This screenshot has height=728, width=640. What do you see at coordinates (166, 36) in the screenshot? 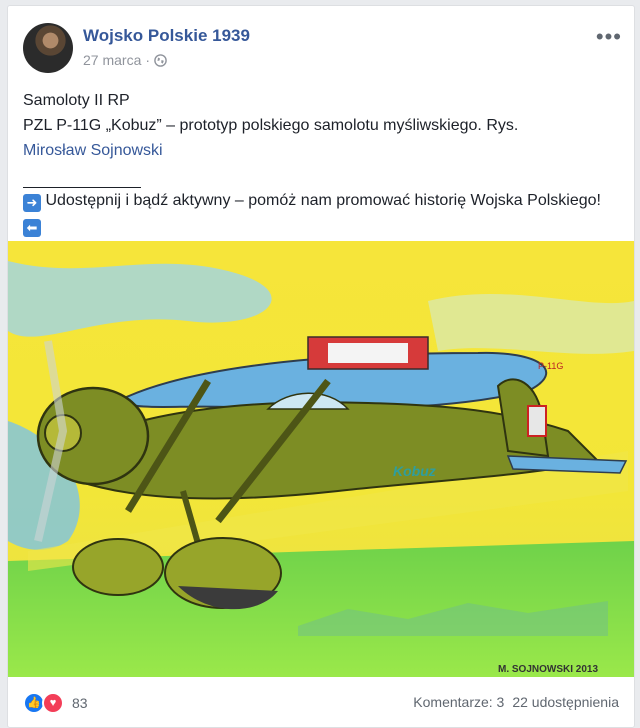
I see `page-name-link: Wojsko Polskie 1939` at bounding box center [166, 36].